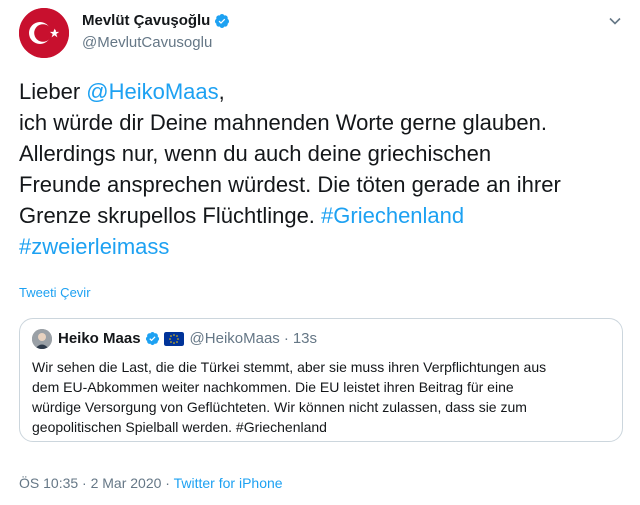 This screenshot has width=640, height=505. Describe the element at coordinates (319, 246) in the screenshot. I see `tweet-line-6: #zweierleimass` at that location.